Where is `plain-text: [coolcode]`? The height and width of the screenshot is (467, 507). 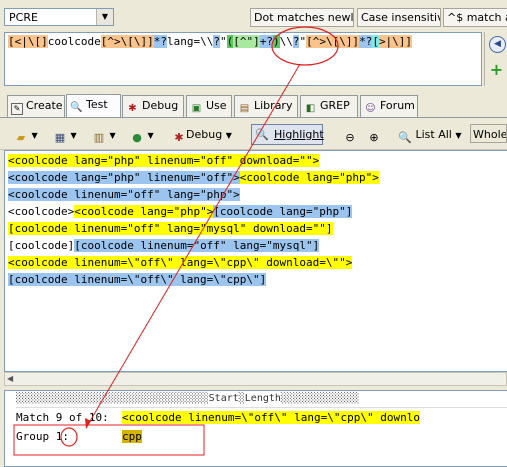 plain-text: [coolcode] is located at coordinates (41, 245).